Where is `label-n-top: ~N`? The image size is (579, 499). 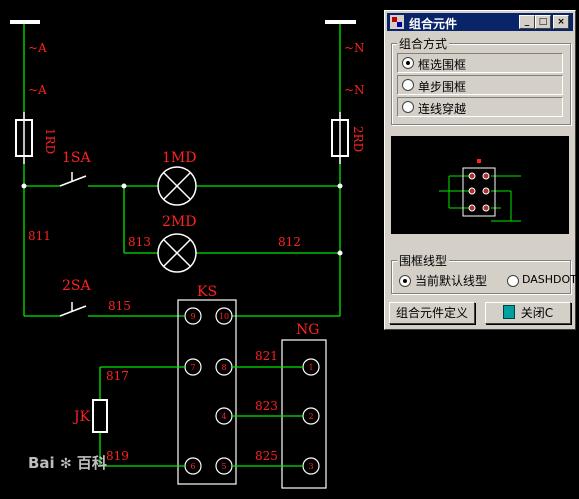 label-n-top: ~N is located at coordinates (354, 48).